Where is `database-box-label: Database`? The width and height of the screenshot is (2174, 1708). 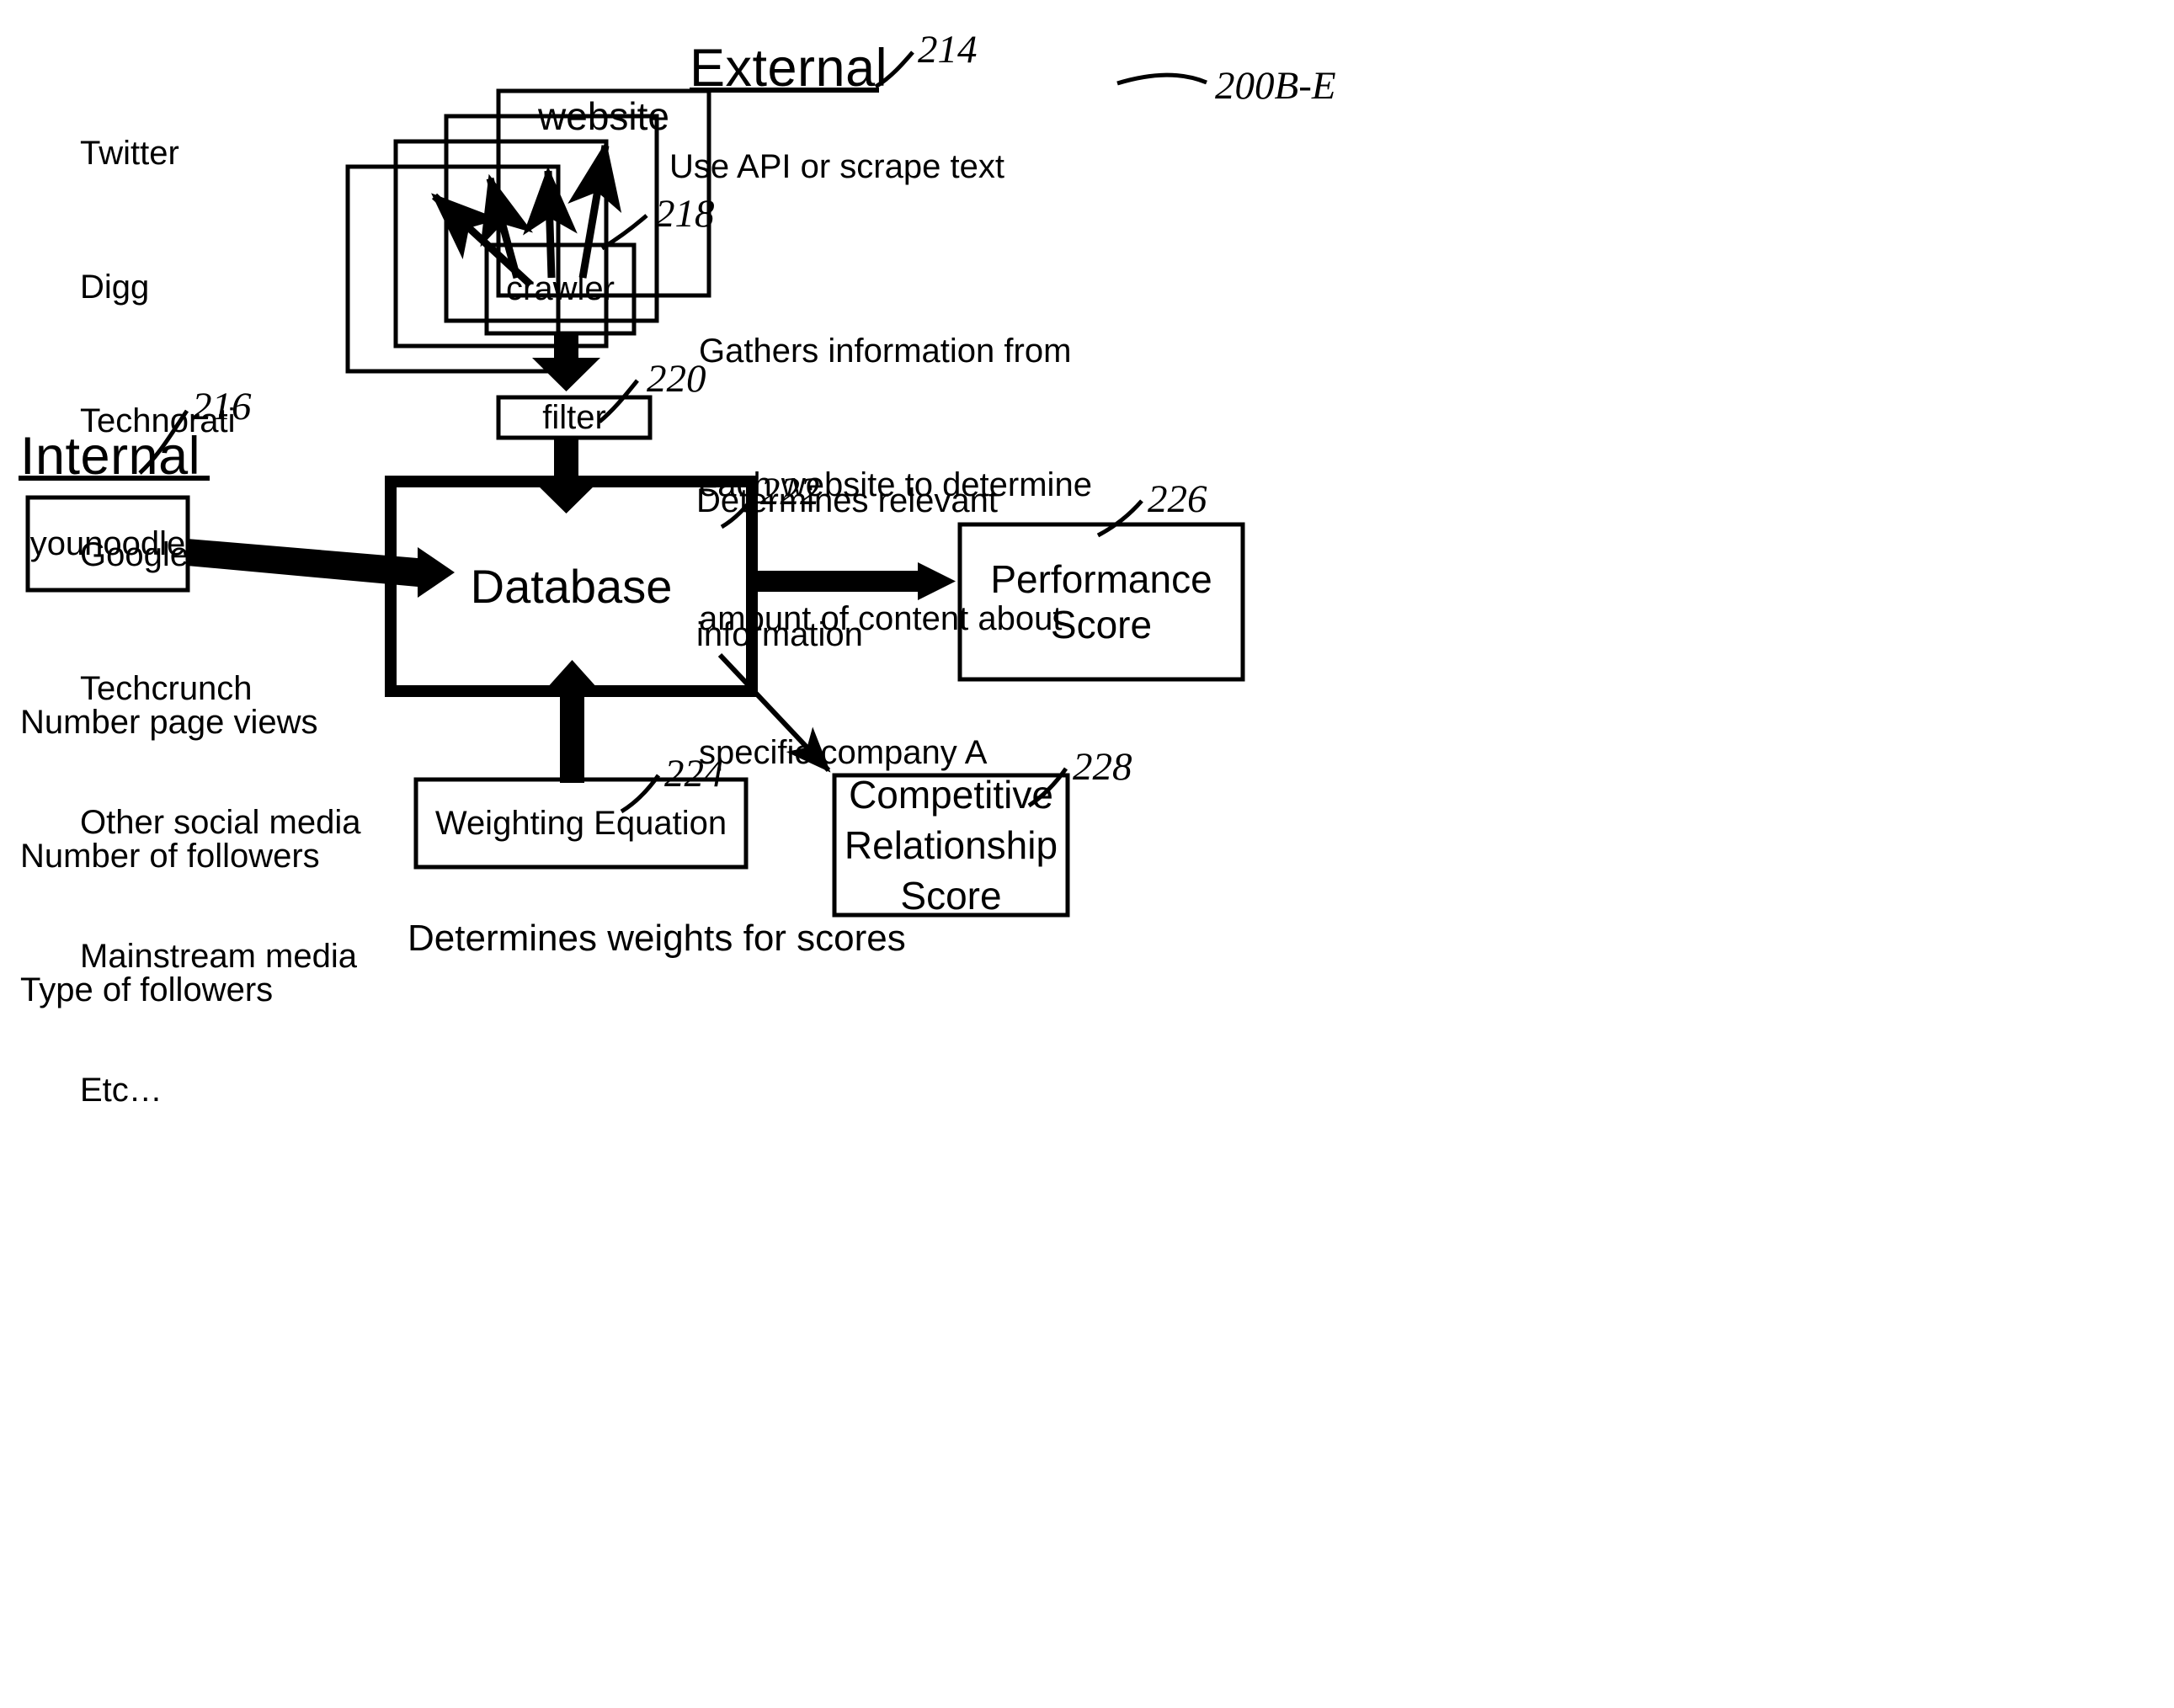
database-box-label: Database is located at coordinates (571, 586).